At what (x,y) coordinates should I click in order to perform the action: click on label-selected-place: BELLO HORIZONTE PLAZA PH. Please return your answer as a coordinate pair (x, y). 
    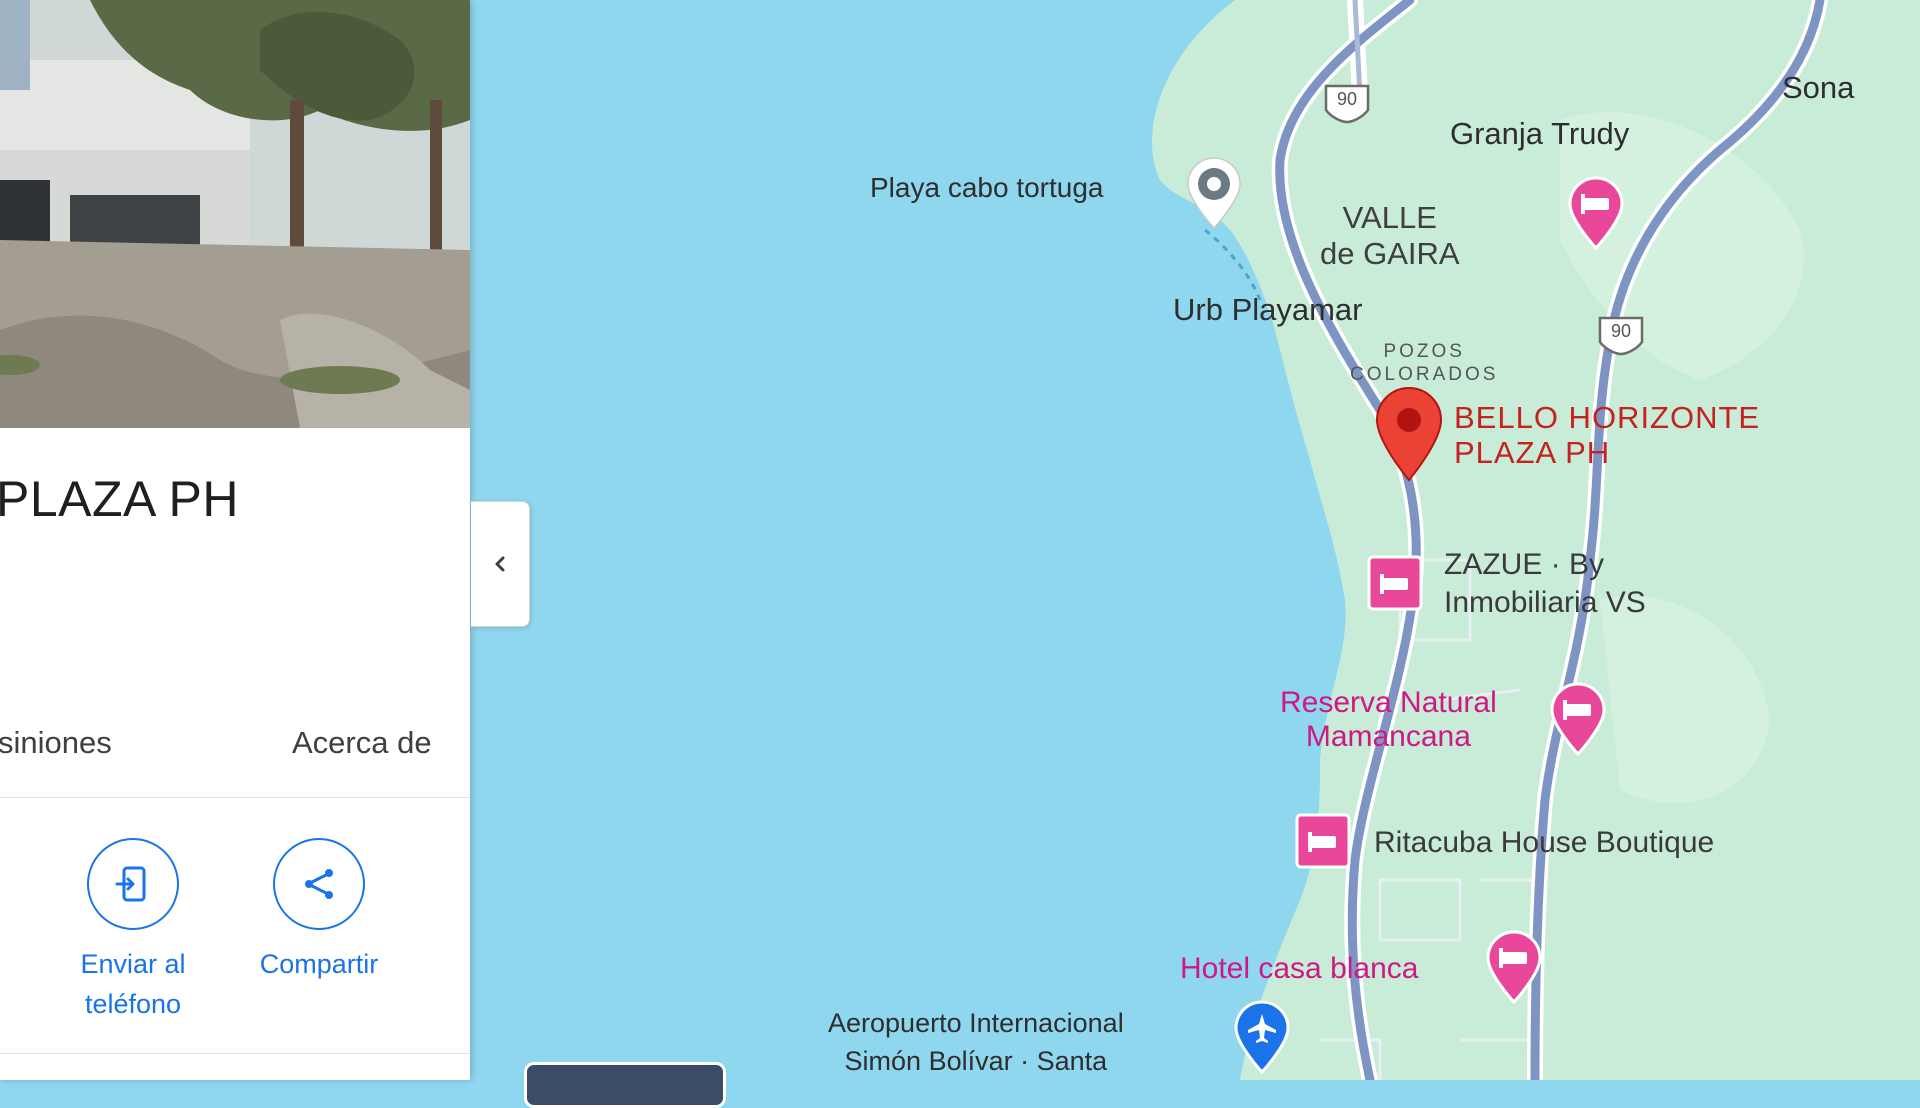
    Looking at the image, I should click on (1607, 435).